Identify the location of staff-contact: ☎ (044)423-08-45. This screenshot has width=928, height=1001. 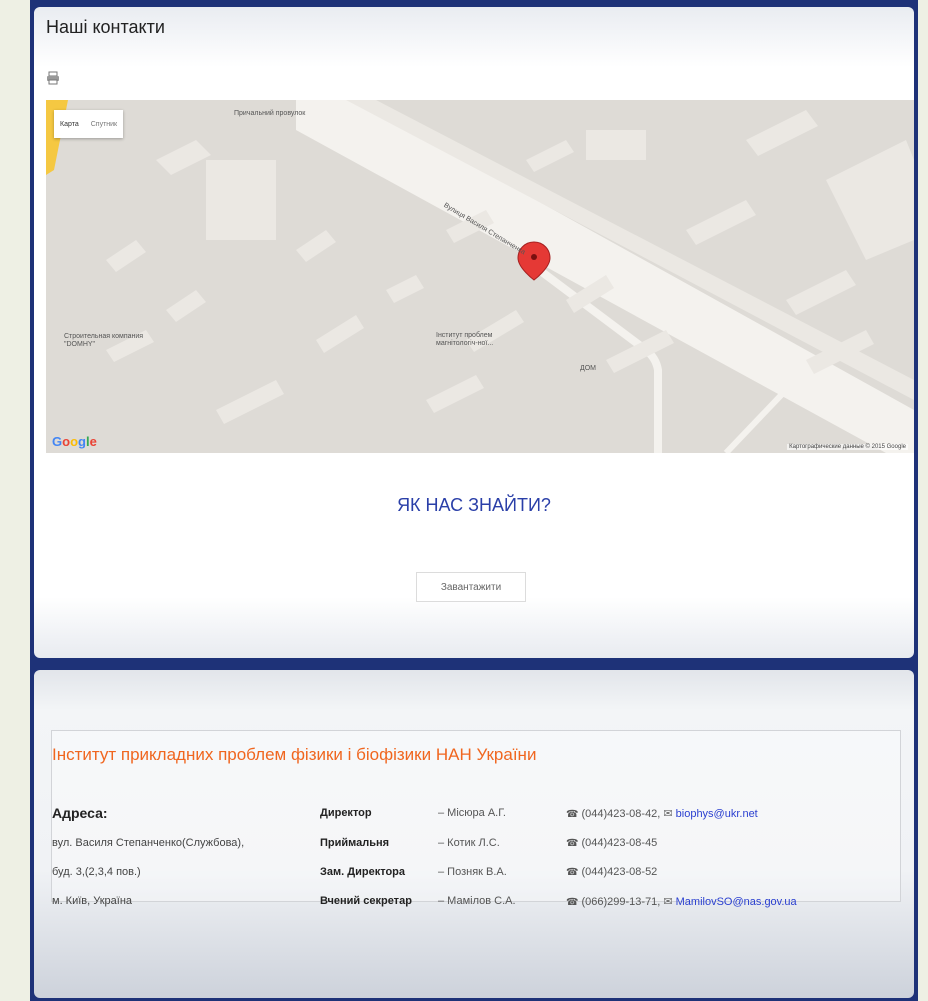
(611, 843).